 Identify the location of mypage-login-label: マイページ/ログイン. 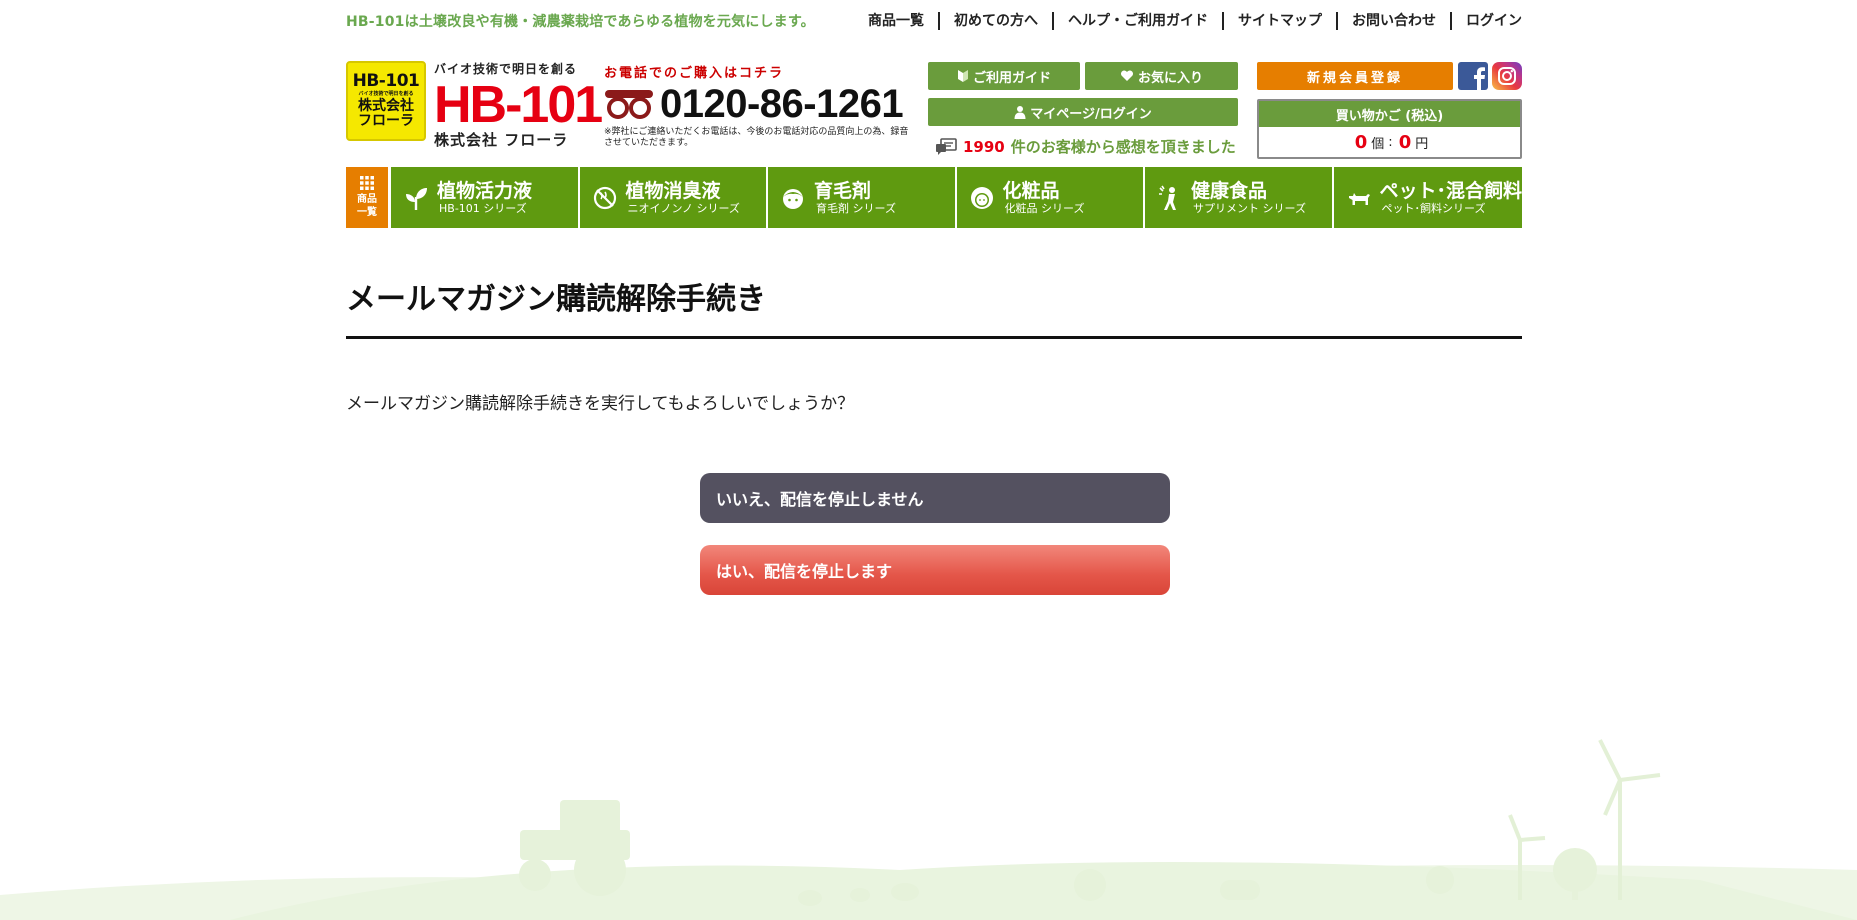
(1091, 114).